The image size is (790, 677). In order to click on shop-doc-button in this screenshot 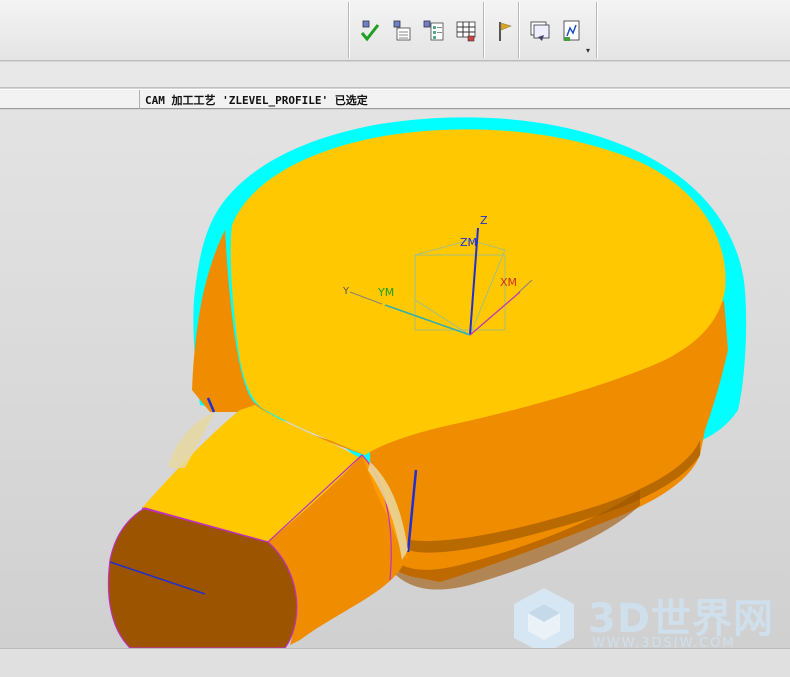, I will do `click(540, 31)`.